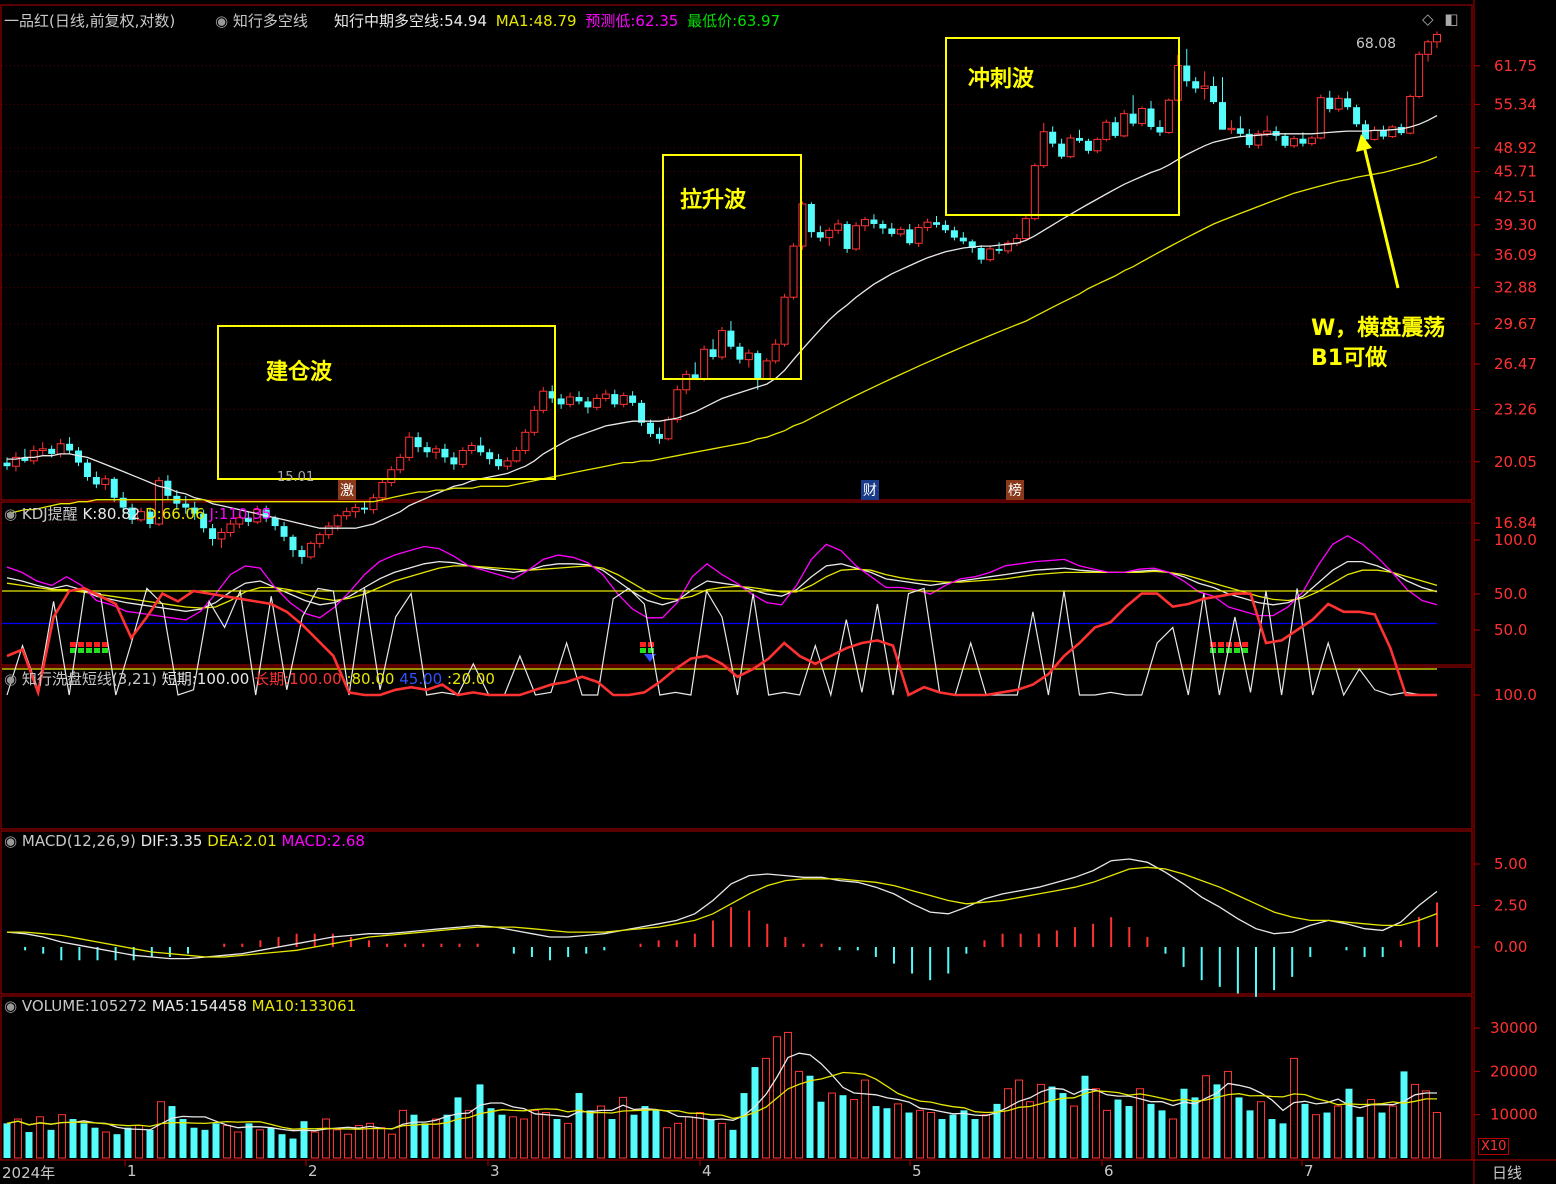 Image resolution: width=1556 pixels, height=1184 pixels. I want to click on zoom-badge: X10, so click(1494, 1146).